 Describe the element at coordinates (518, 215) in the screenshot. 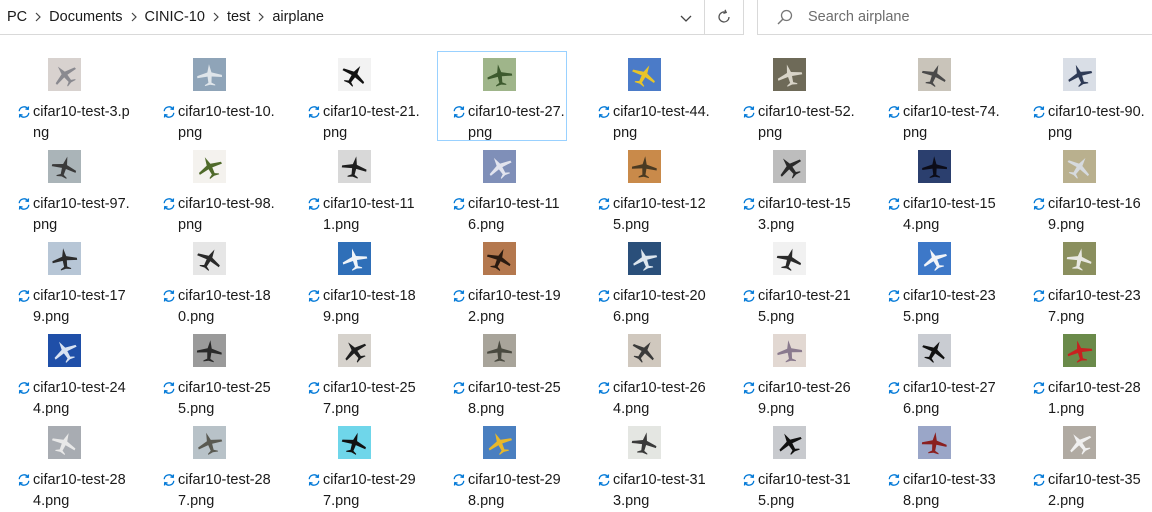

I see `file-name: cifar10-test-11 6.png` at that location.